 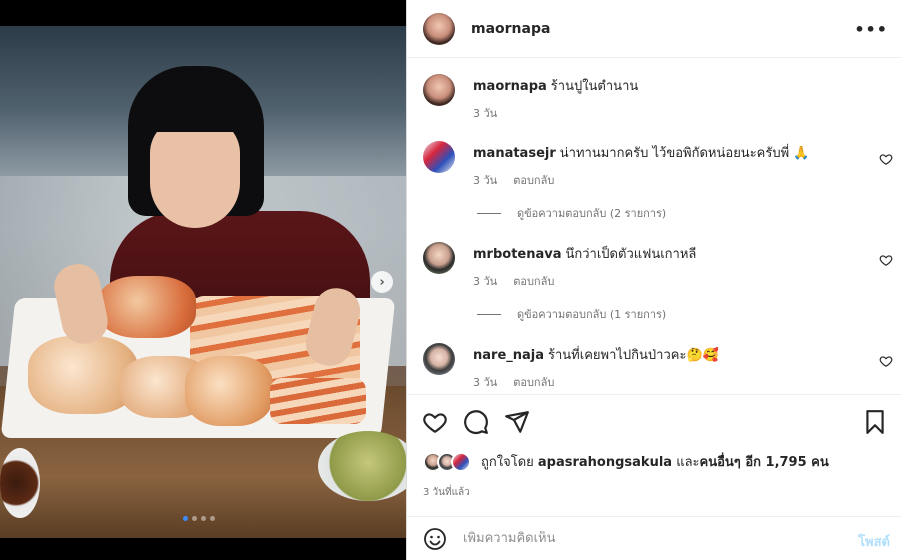 What do you see at coordinates (631, 254) in the screenshot?
I see `comment-text: นึกว่าเป็ดตัวแฟนเกาหลี` at bounding box center [631, 254].